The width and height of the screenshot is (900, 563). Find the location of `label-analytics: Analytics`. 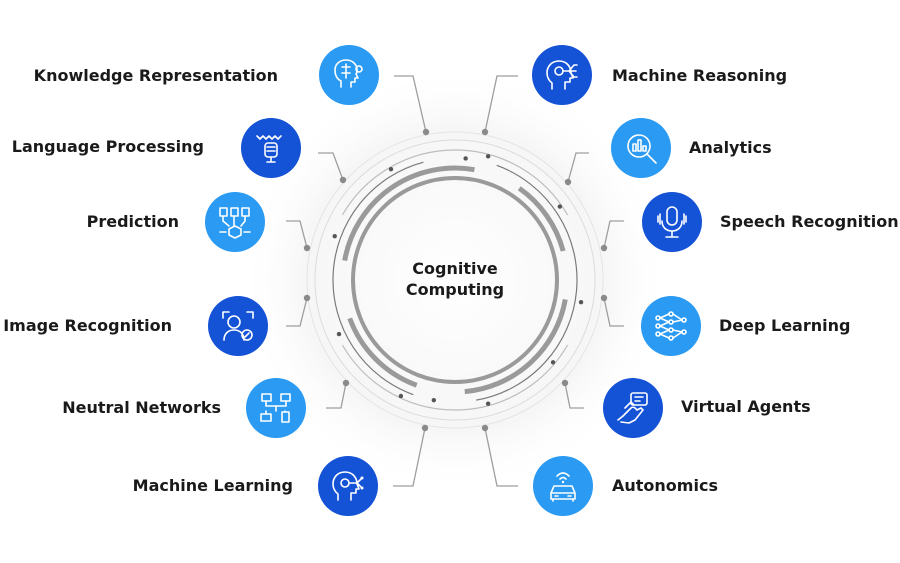

label-analytics: Analytics is located at coordinates (730, 147).